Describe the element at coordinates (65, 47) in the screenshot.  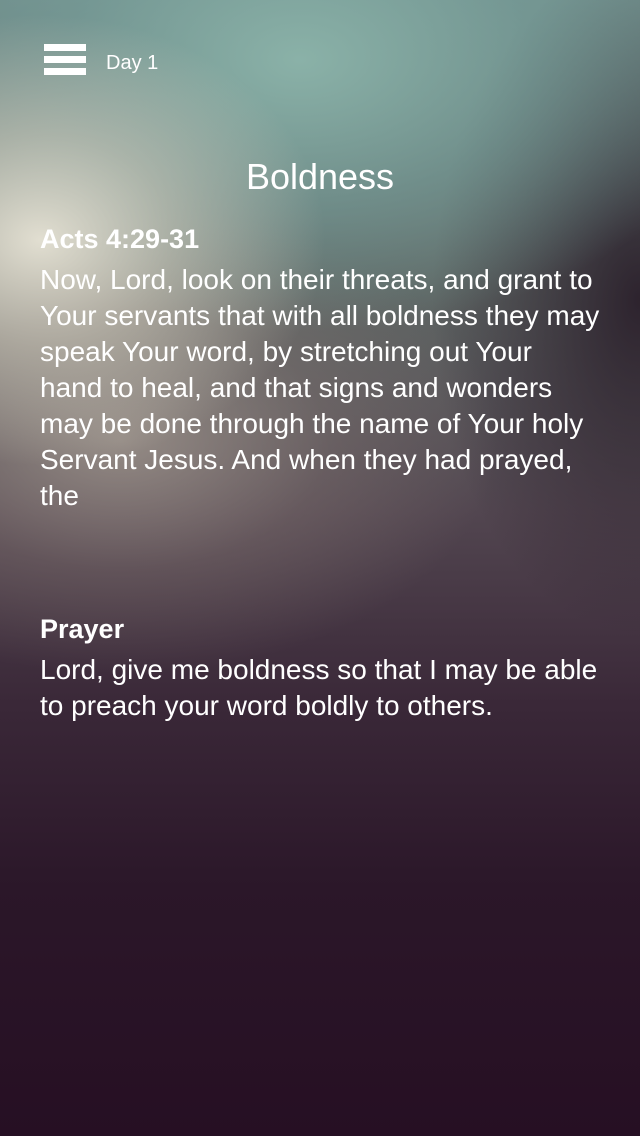
I see `menu-bar-top` at that location.